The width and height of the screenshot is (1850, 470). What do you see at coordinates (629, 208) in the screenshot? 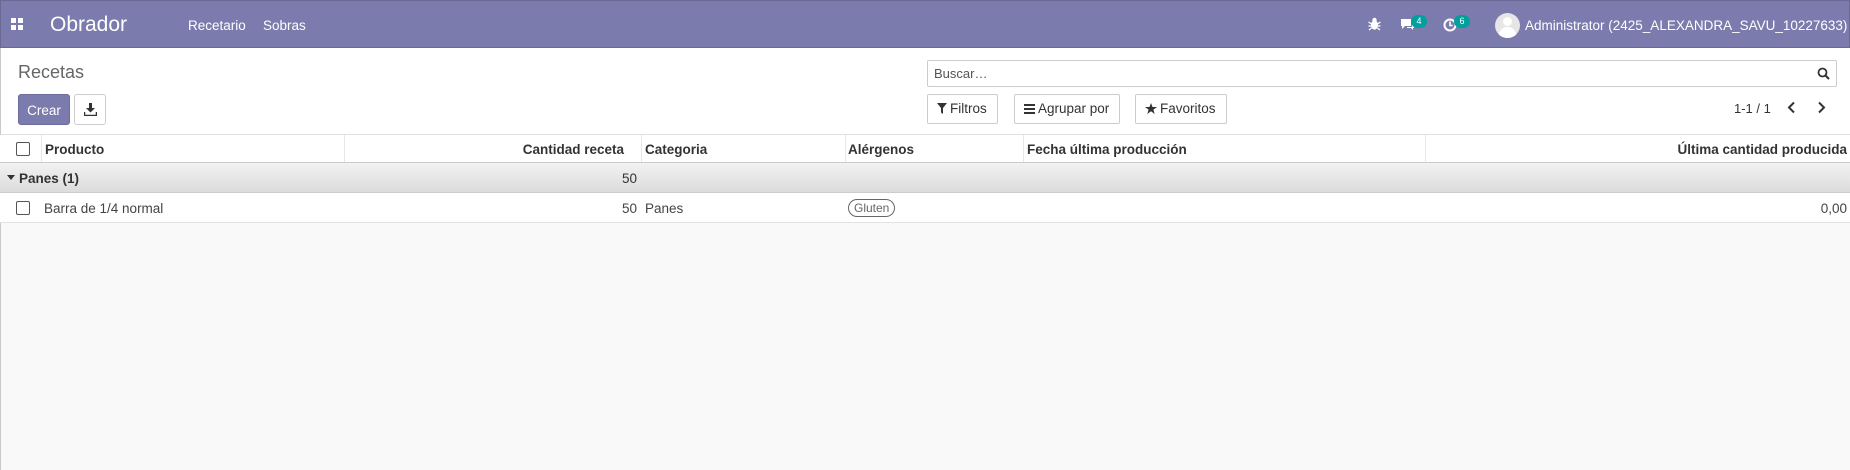
I see `cell-cantidad-receta: 50` at bounding box center [629, 208].